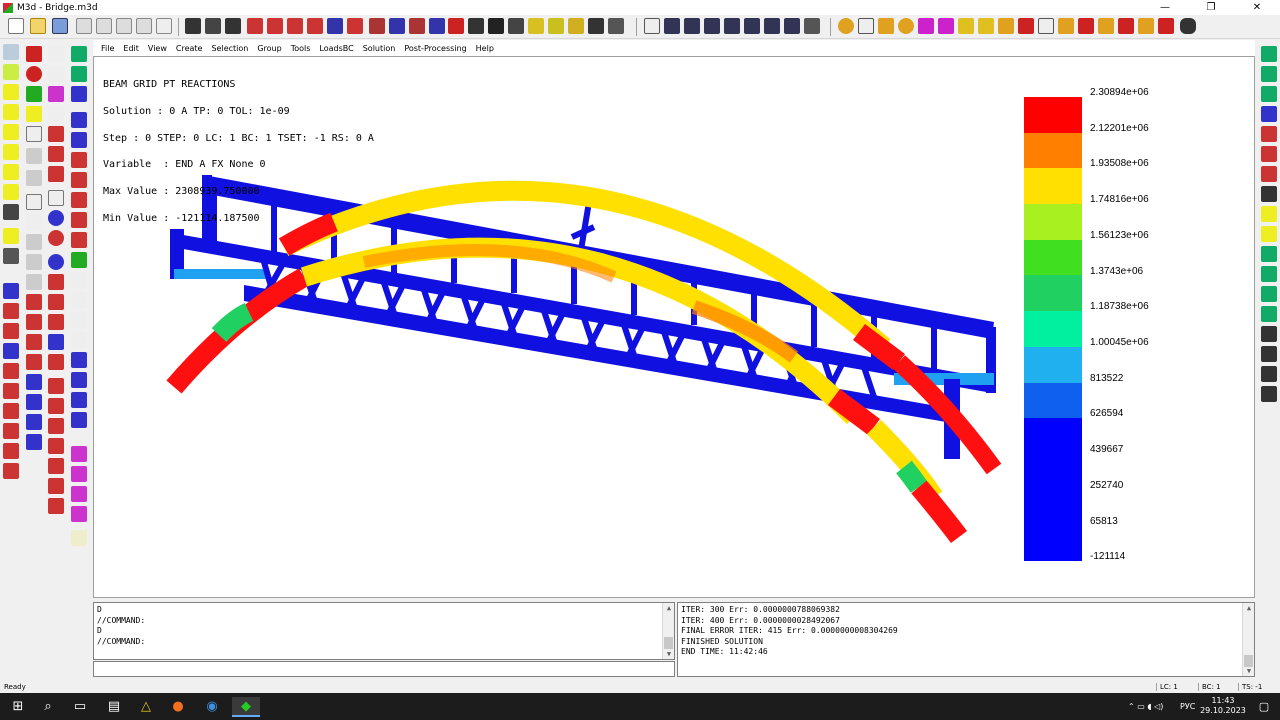 Image resolution: width=1280 pixels, height=720 pixels. I want to click on language-indicator: РУС, so click(1187, 706).